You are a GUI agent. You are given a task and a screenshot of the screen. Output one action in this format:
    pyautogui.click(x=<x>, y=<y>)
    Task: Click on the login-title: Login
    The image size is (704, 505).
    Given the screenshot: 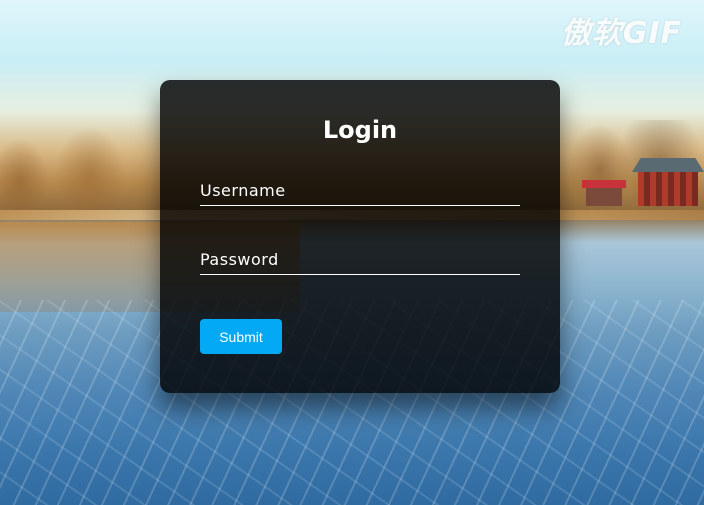 What is the action you would take?
    pyautogui.click(x=360, y=130)
    